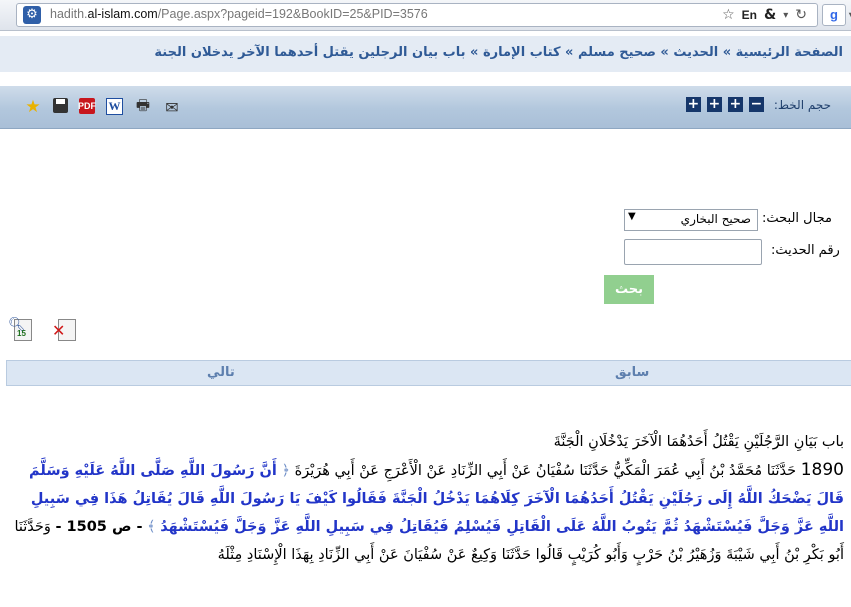 The image size is (851, 607). I want to click on breadcrumb-sahih-muslim: صحيح مسلم, so click(617, 52).